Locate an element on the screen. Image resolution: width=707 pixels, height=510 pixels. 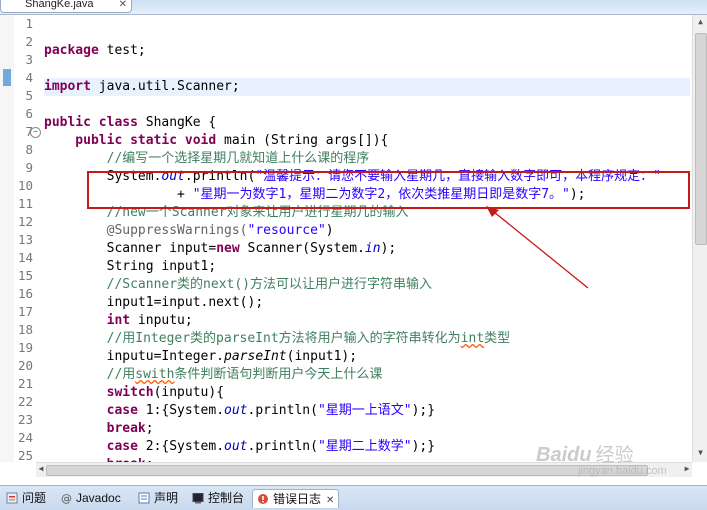
line-number: 24 is located at coordinates (25, 437).